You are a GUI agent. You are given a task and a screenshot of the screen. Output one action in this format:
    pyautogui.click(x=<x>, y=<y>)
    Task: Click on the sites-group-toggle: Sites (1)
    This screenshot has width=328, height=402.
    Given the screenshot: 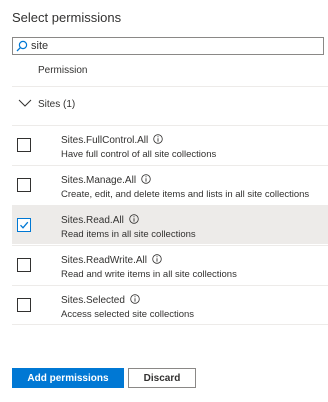 What is the action you would take?
    pyautogui.click(x=170, y=104)
    